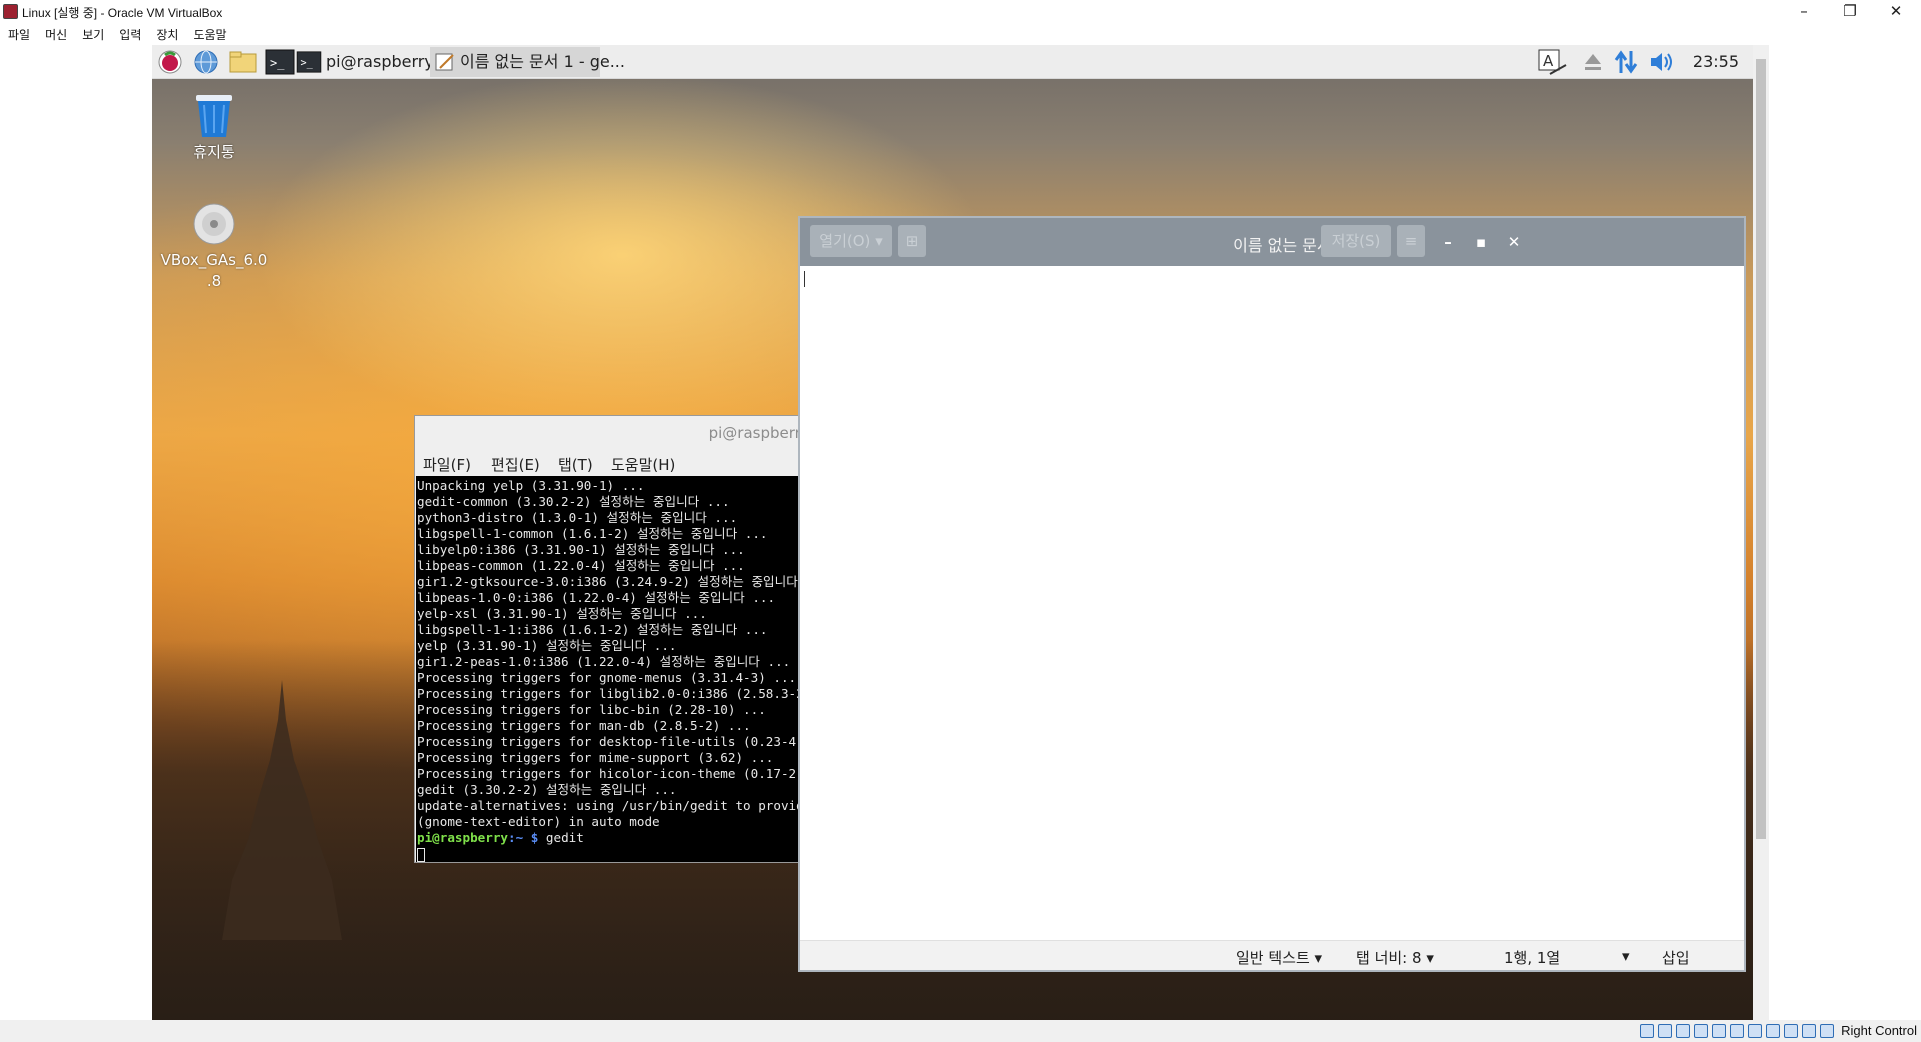 The width and height of the screenshot is (1921, 1042). I want to click on menu-machine: 머신, so click(56, 35).